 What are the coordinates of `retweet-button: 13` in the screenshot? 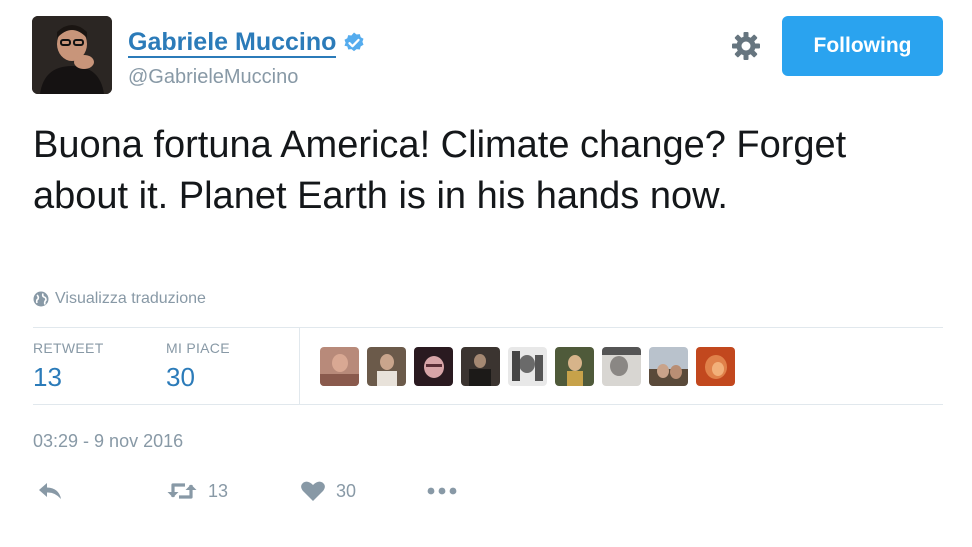 It's located at (197, 491).